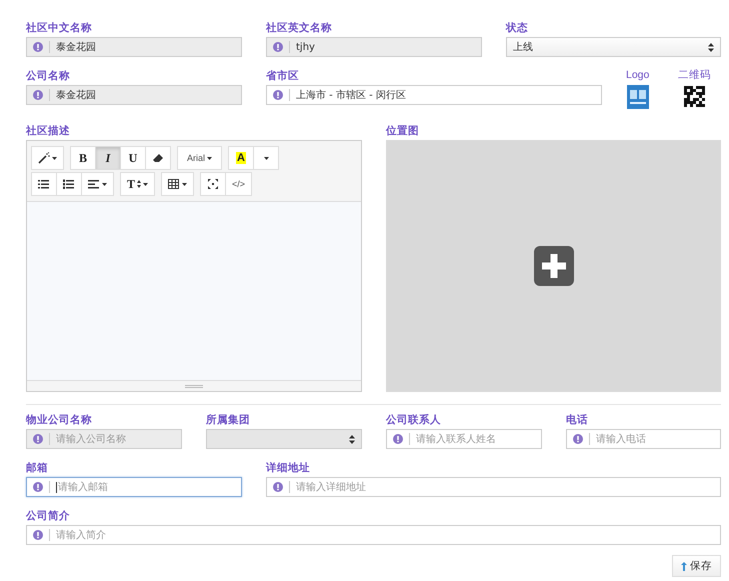 Image resolution: width=729 pixels, height=581 pixels. I want to click on table-icon, so click(174, 184).